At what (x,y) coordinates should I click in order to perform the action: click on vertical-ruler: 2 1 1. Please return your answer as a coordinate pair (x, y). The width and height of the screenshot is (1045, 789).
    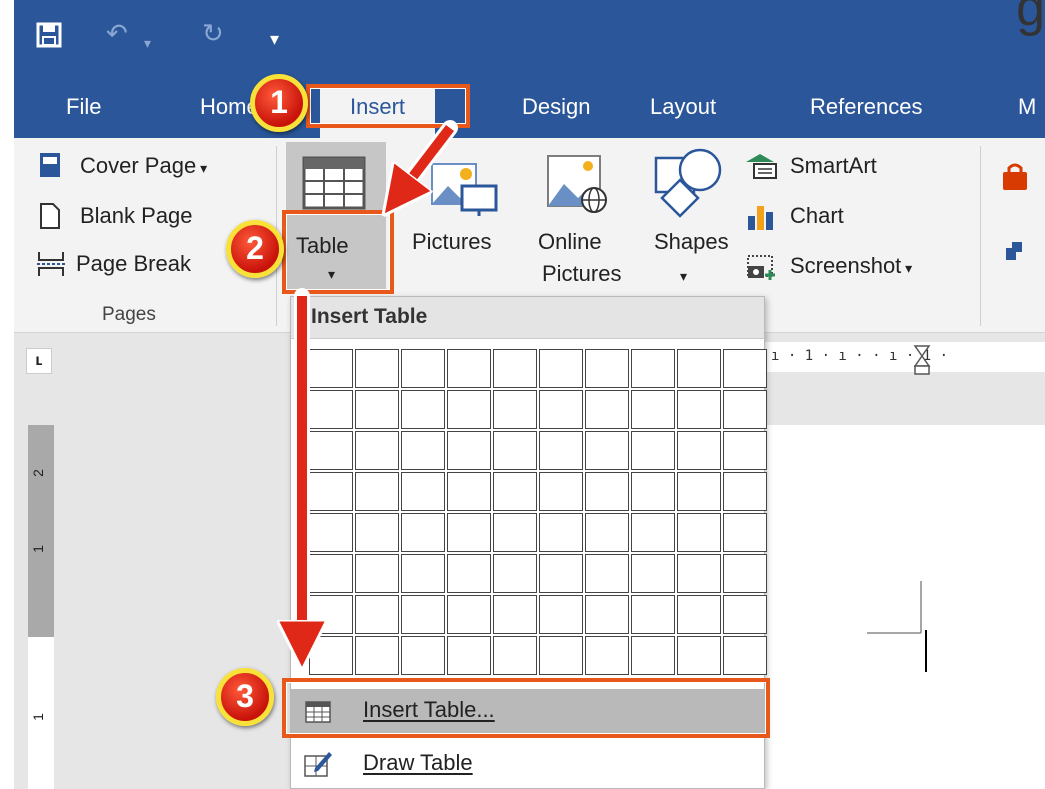
    Looking at the image, I should click on (41, 607).